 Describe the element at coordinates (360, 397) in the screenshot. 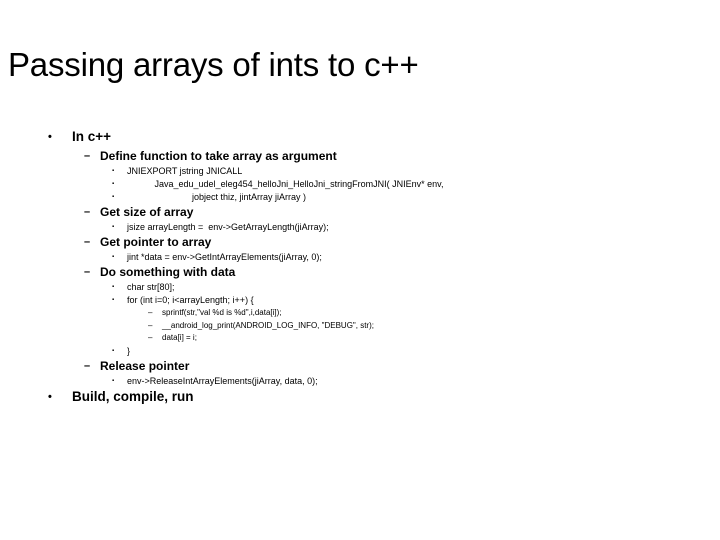

I see `outline-item-level-1: • Build, compile, run` at that location.